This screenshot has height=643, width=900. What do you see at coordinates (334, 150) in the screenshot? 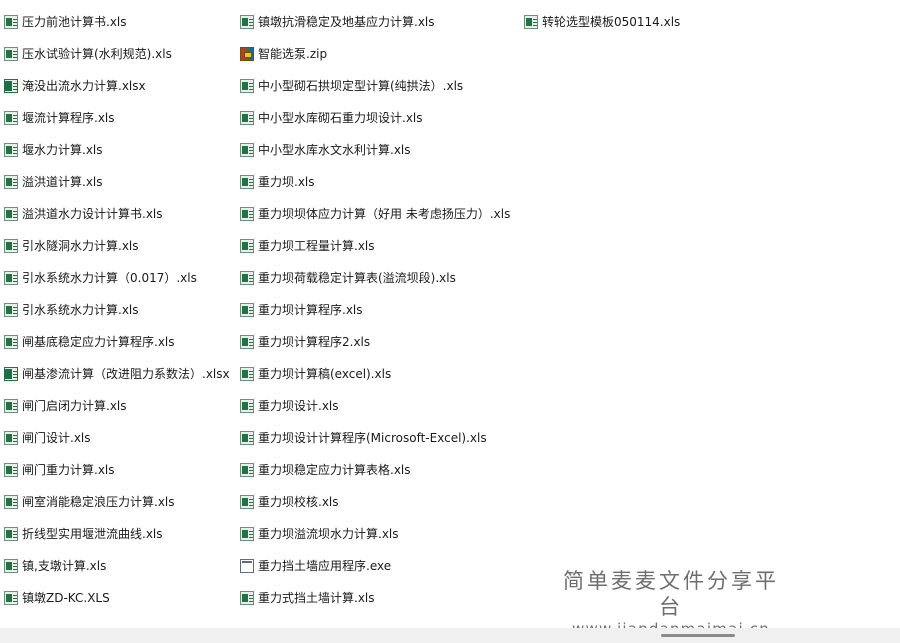
I see `file-name: 中小型水库水文水利计算.xls` at bounding box center [334, 150].